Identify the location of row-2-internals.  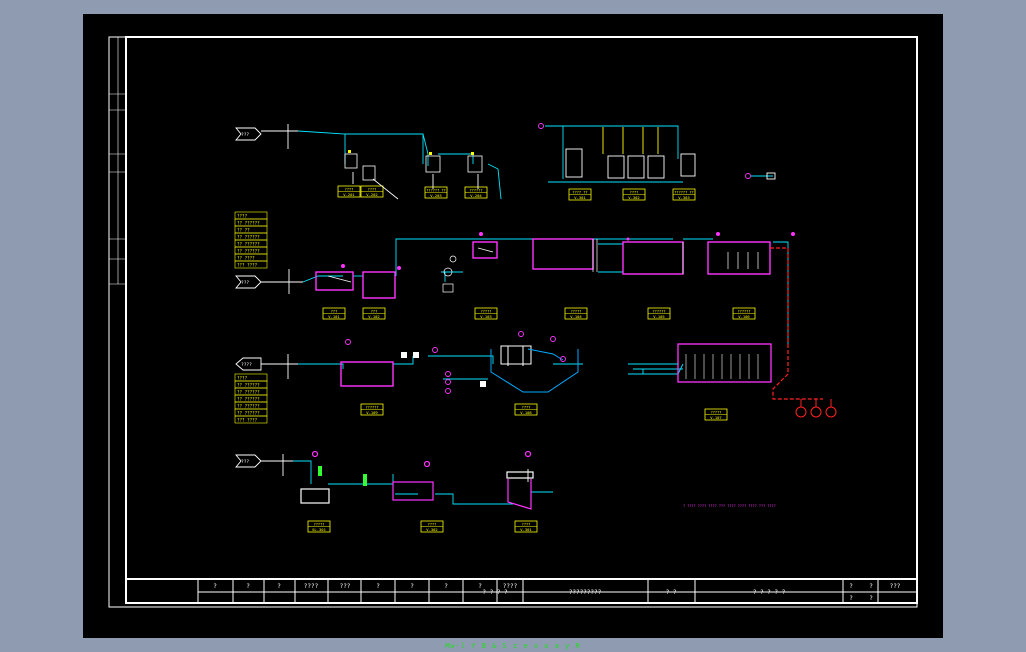
(543, 266).